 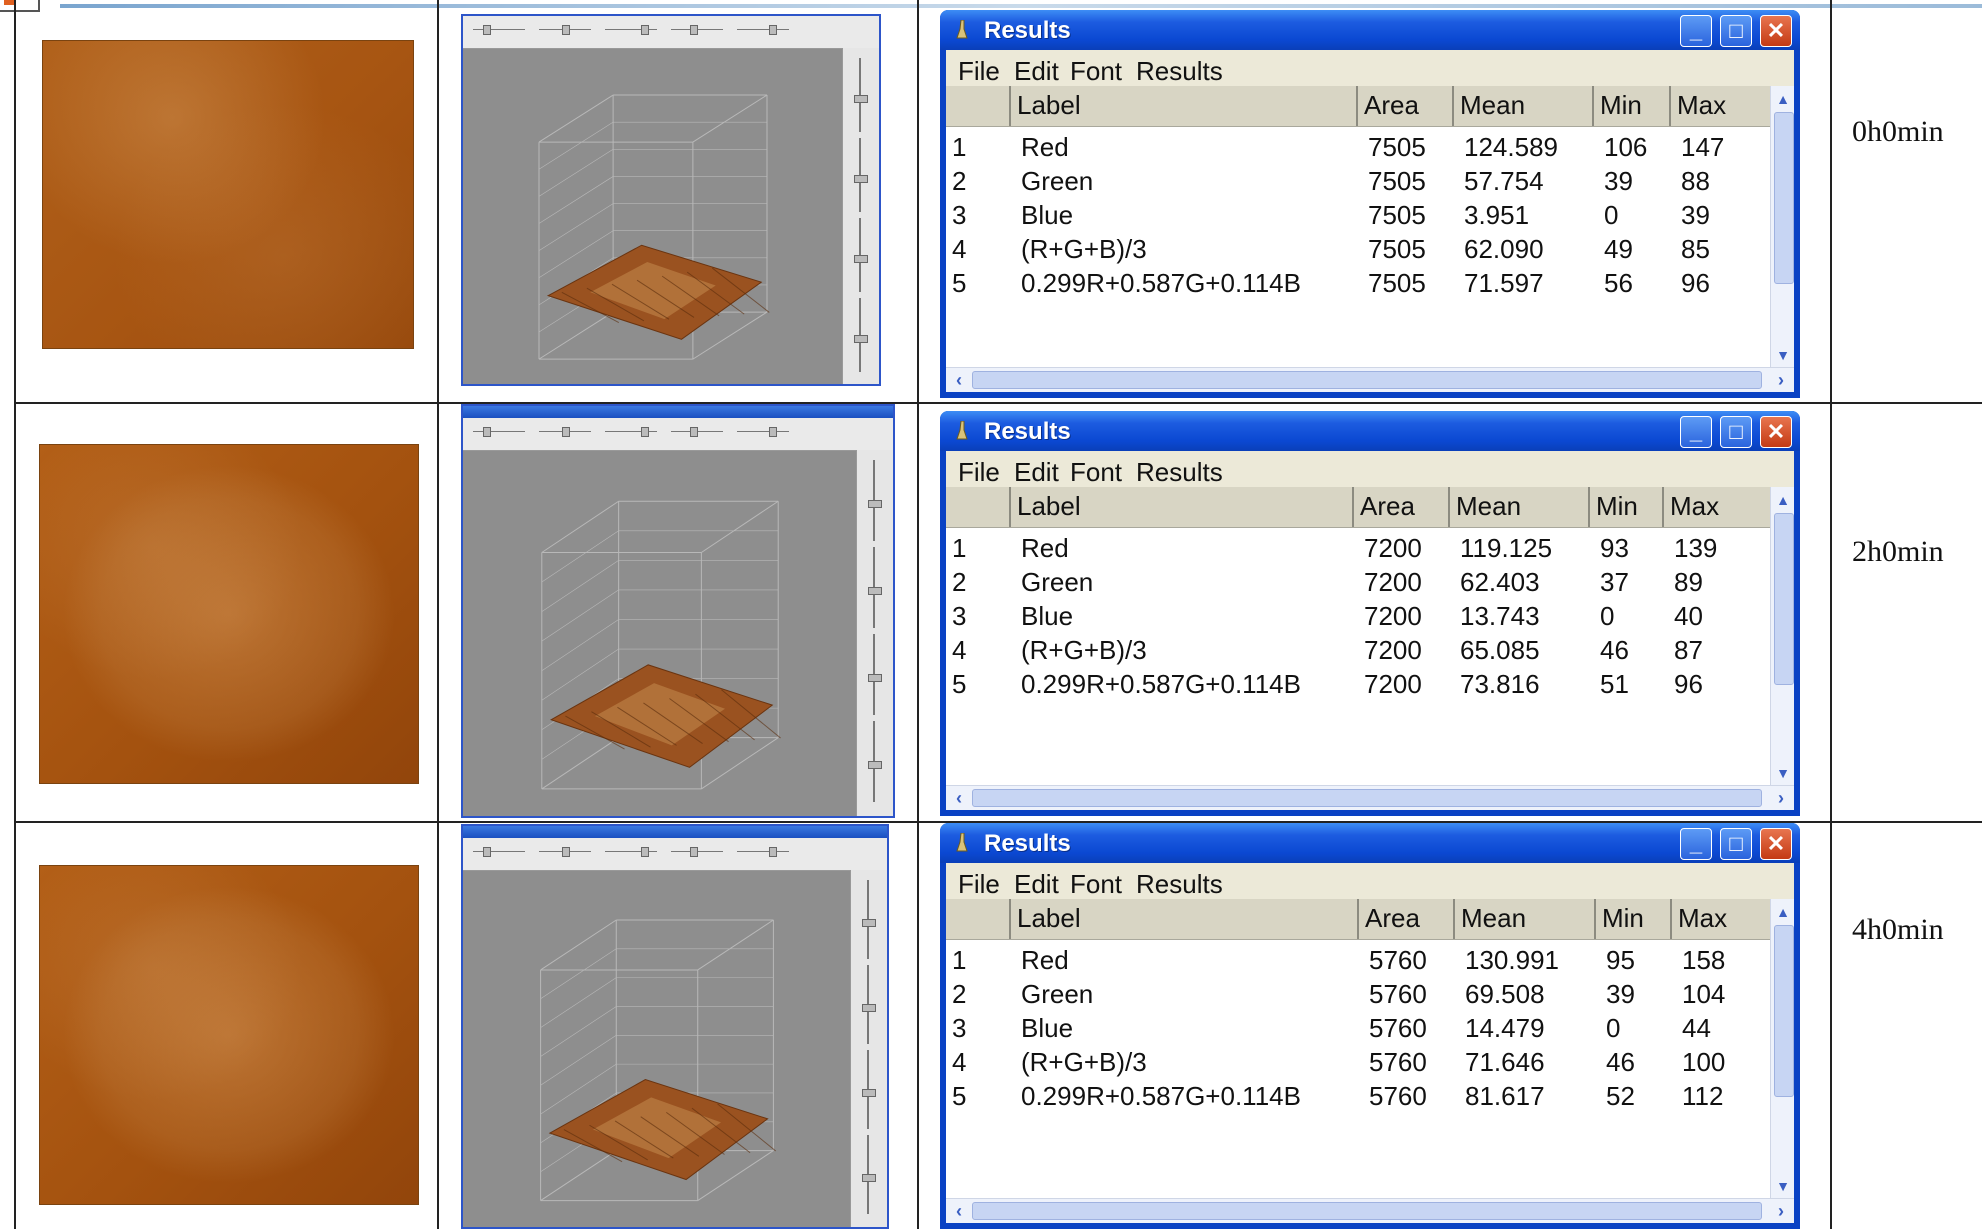 What do you see at coordinates (1784, 1011) in the screenshot?
I see `vertical-scroll-thumb` at bounding box center [1784, 1011].